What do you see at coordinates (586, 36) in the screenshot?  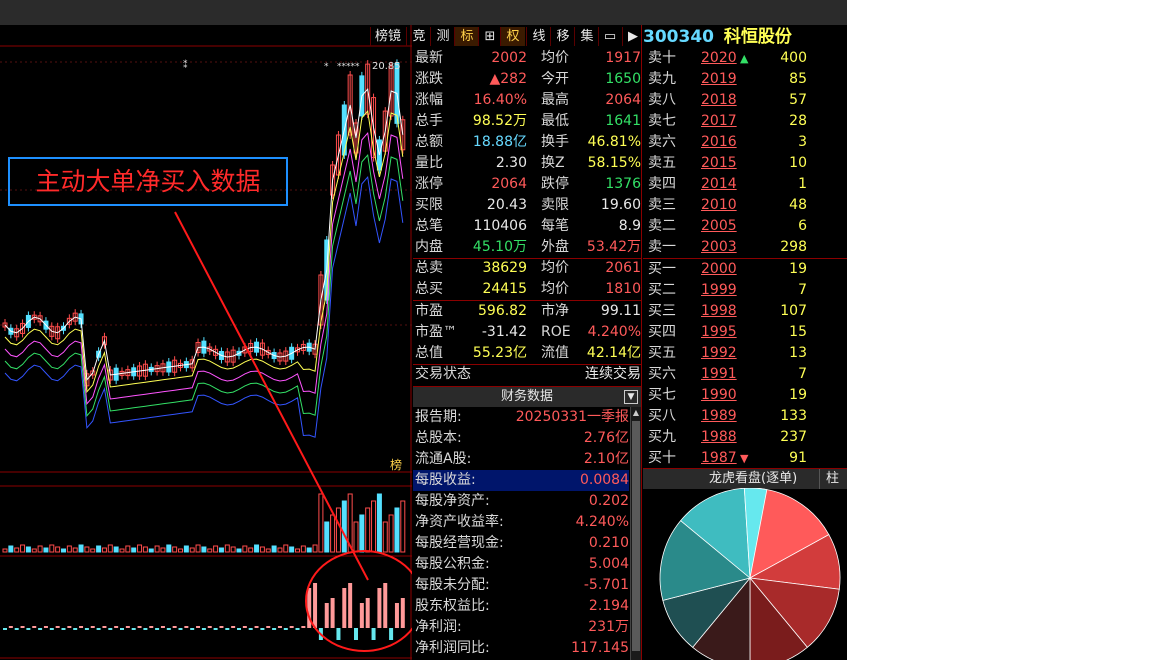 I see `toolbar-button-8: 集` at bounding box center [586, 36].